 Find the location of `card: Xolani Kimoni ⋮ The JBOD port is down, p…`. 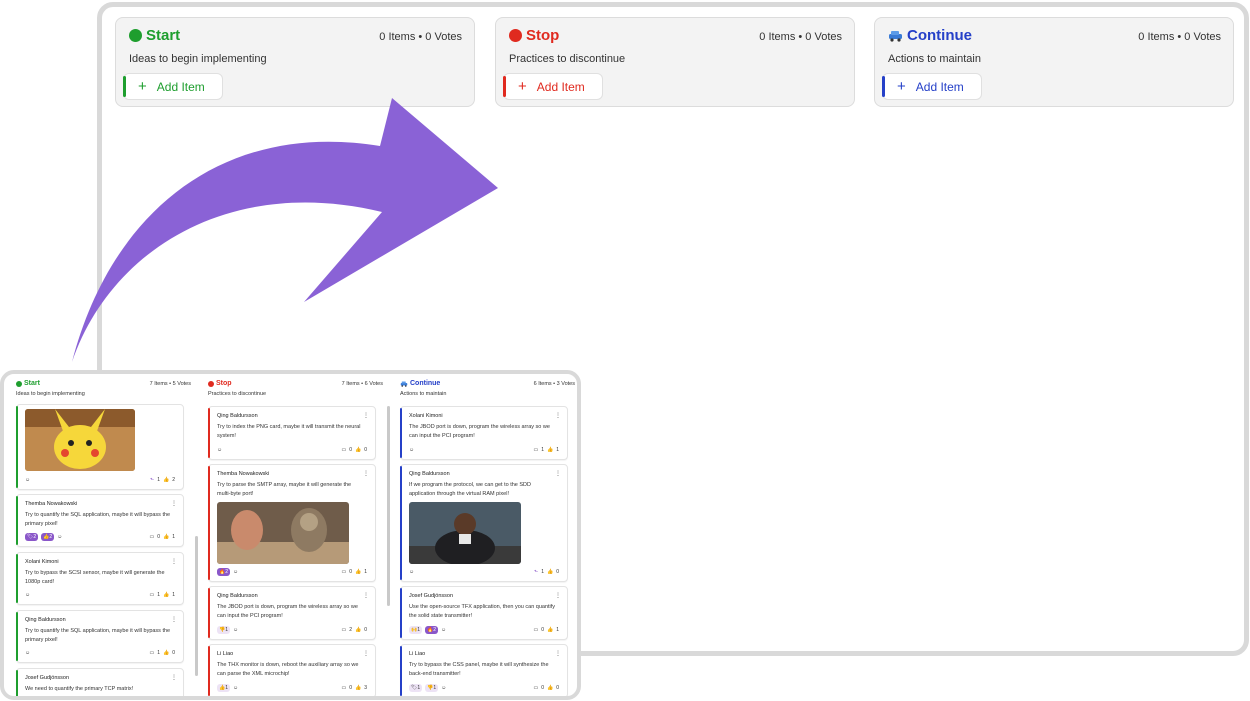

card: Xolani Kimoni ⋮ The JBOD port is down, p… is located at coordinates (484, 433).